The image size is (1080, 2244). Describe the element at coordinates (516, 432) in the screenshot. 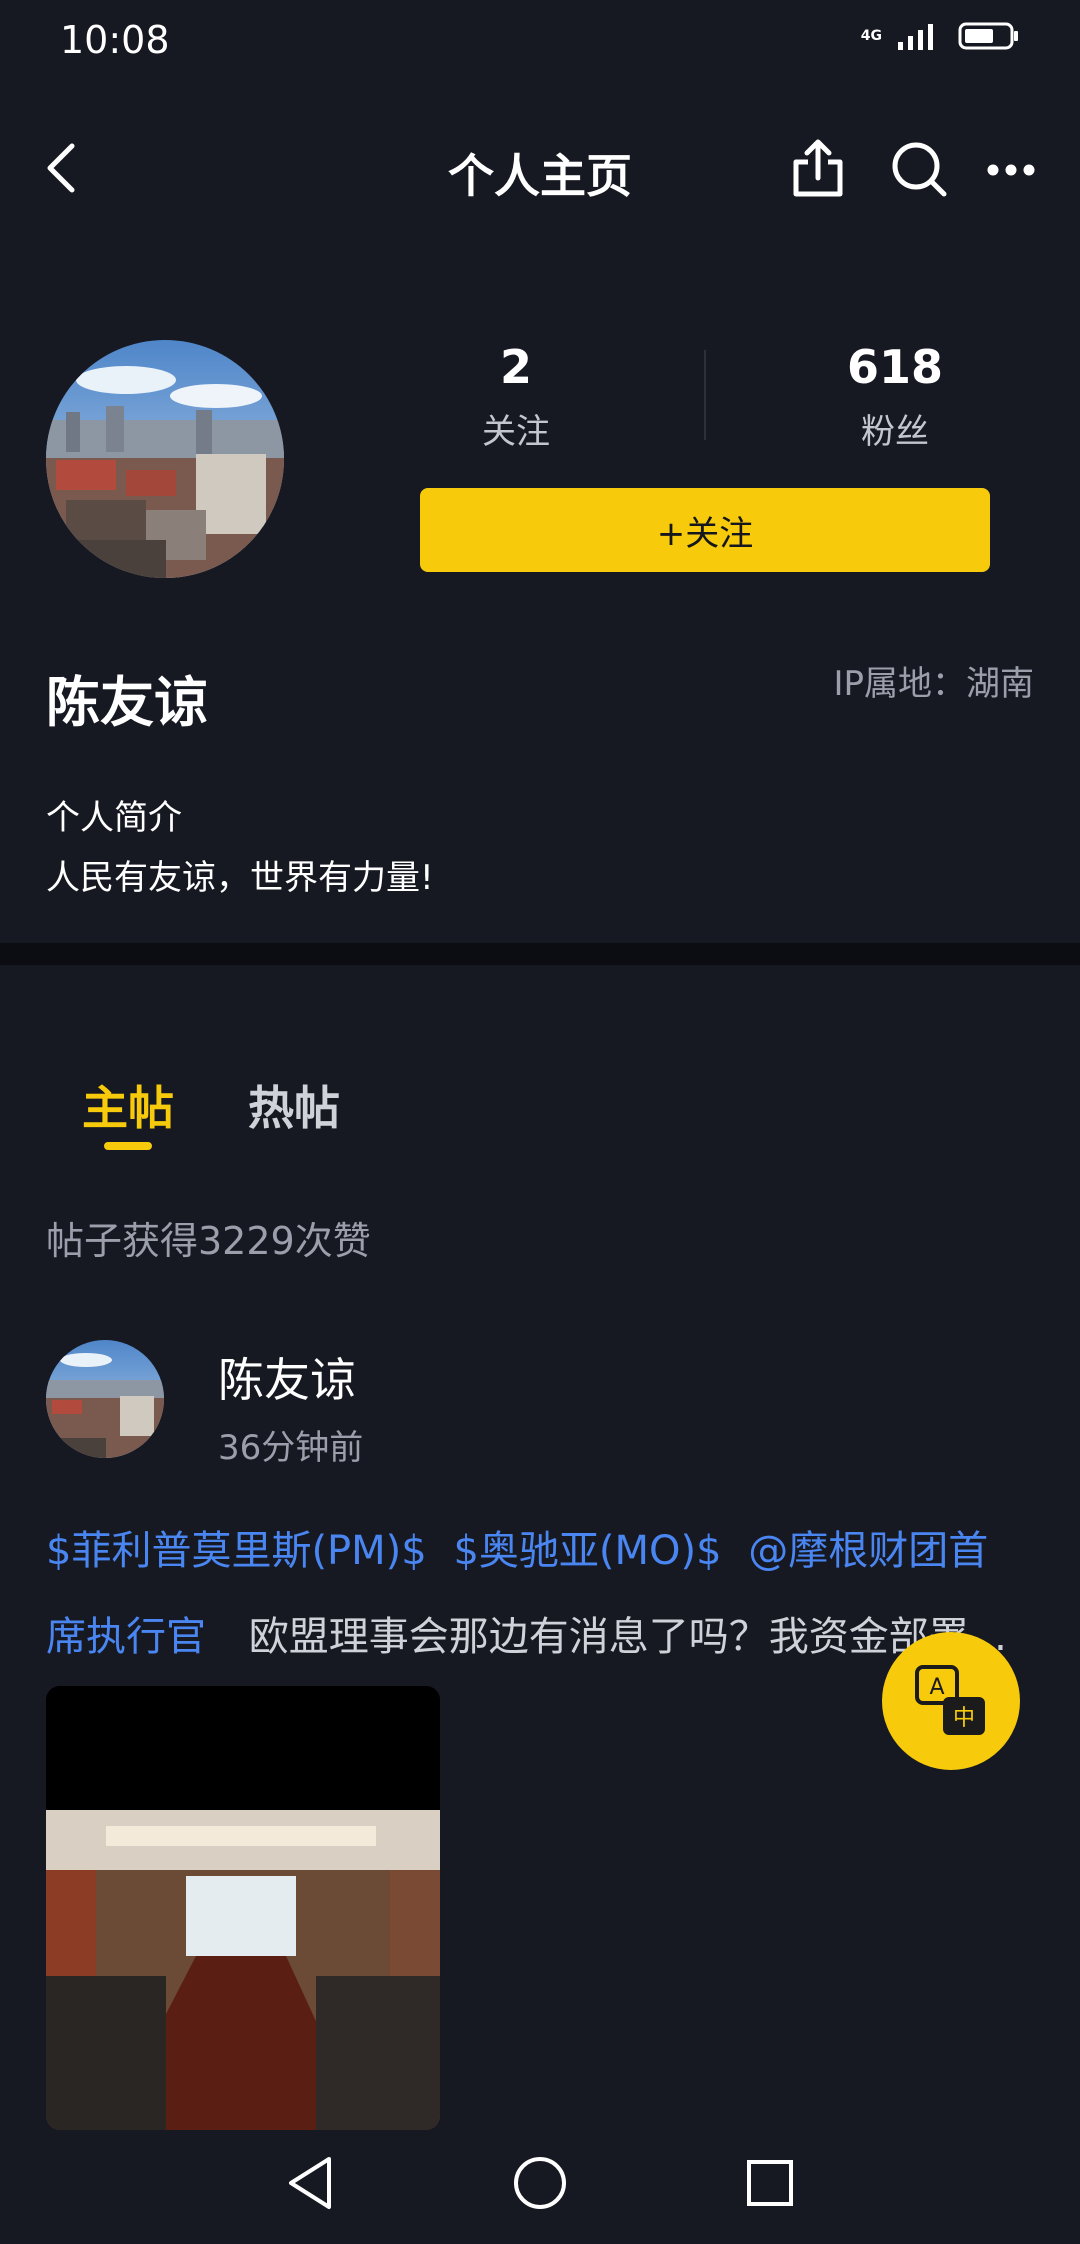

I see `following-label: 关注` at that location.